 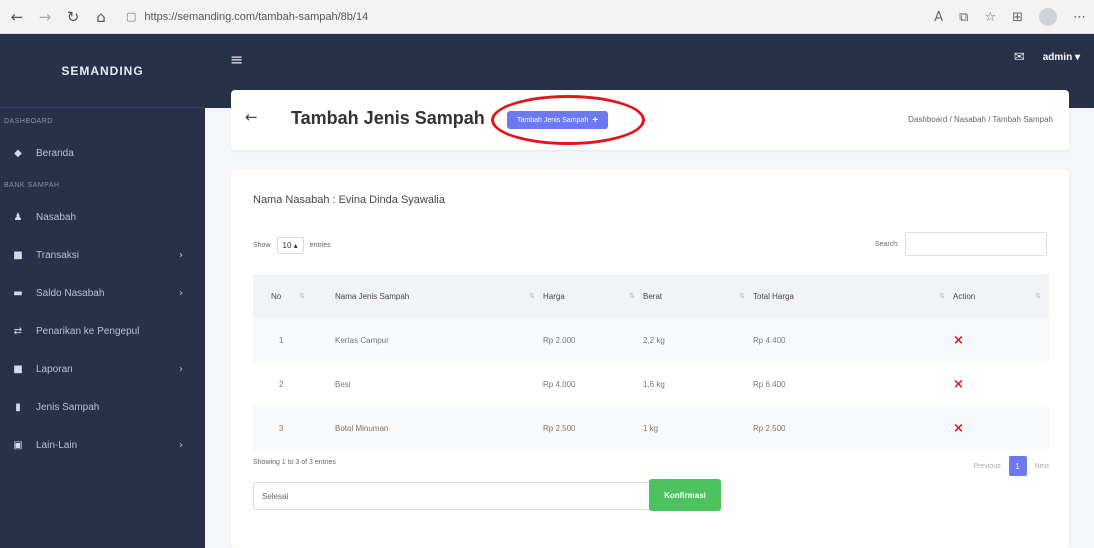 I want to click on page-1-button: 1, so click(x=1017, y=466).